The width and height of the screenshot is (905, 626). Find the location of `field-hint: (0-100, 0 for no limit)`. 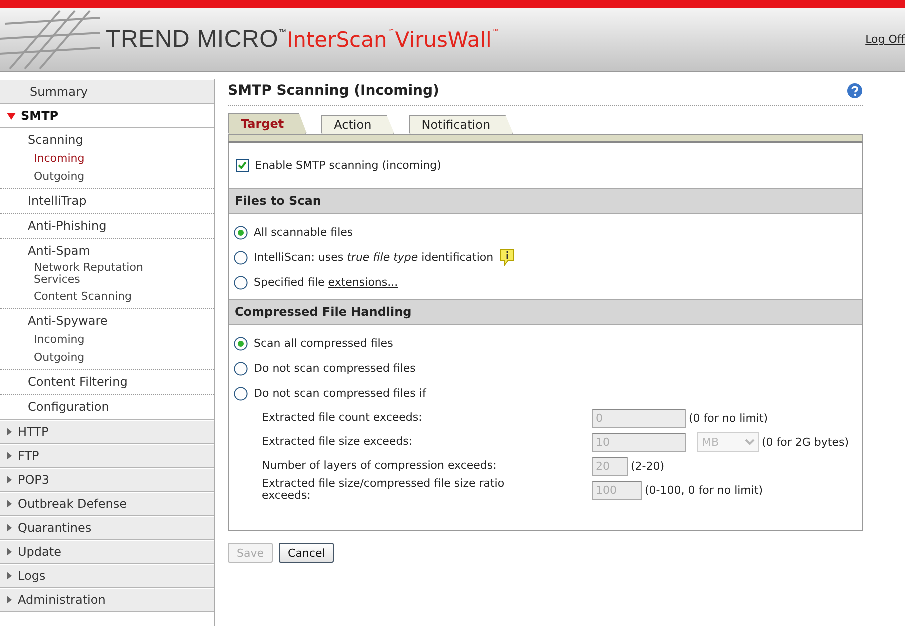

field-hint: (0-100, 0 for no limit) is located at coordinates (704, 490).